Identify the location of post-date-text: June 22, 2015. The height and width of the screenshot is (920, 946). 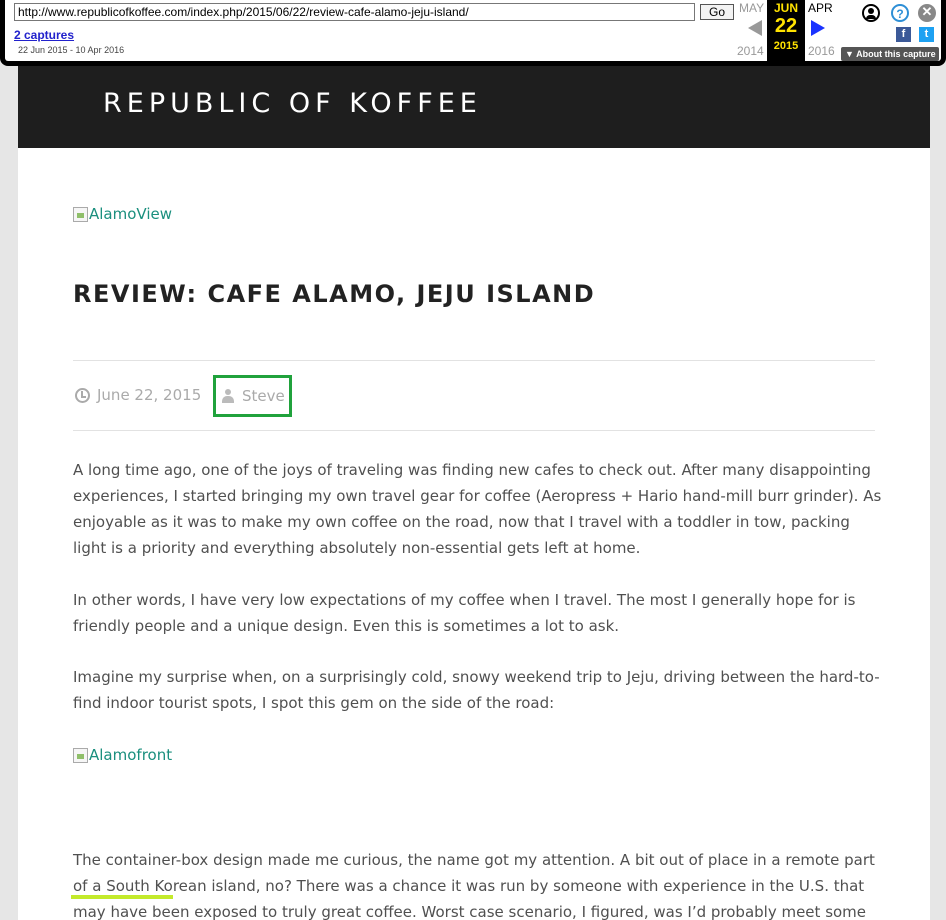
(149, 395).